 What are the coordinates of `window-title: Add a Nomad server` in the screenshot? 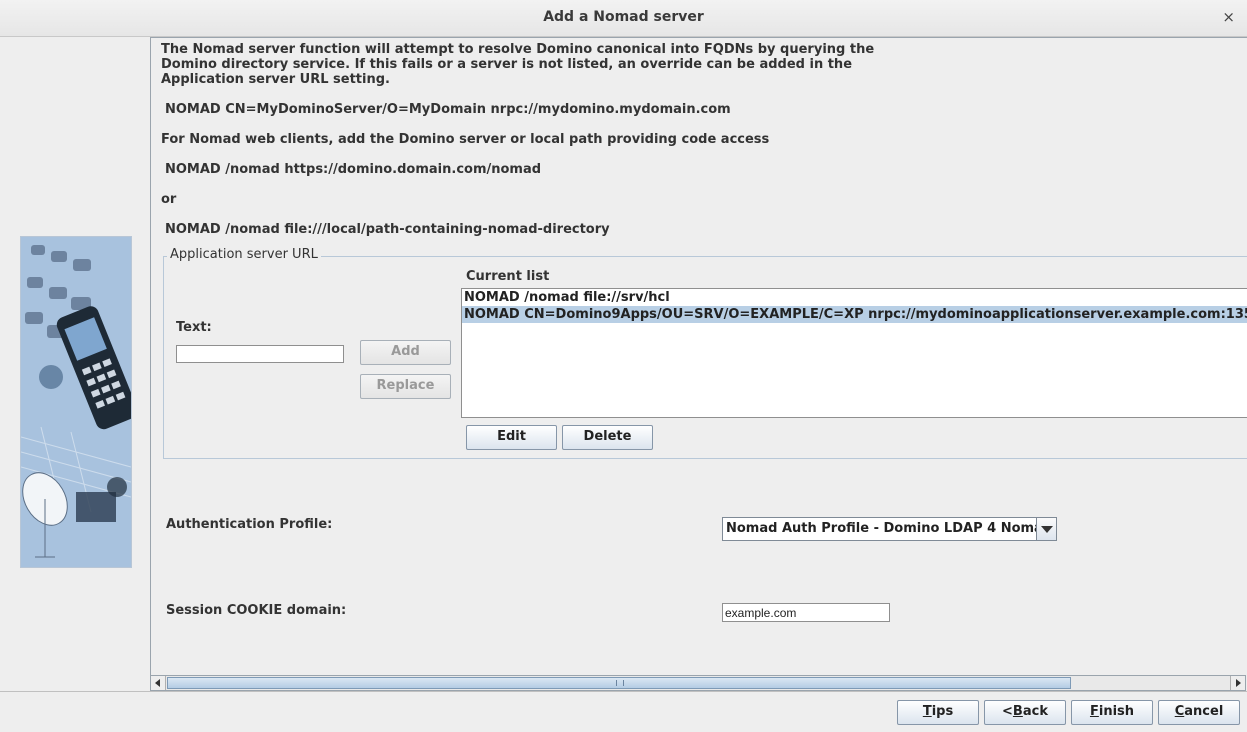 It's located at (623, 17).